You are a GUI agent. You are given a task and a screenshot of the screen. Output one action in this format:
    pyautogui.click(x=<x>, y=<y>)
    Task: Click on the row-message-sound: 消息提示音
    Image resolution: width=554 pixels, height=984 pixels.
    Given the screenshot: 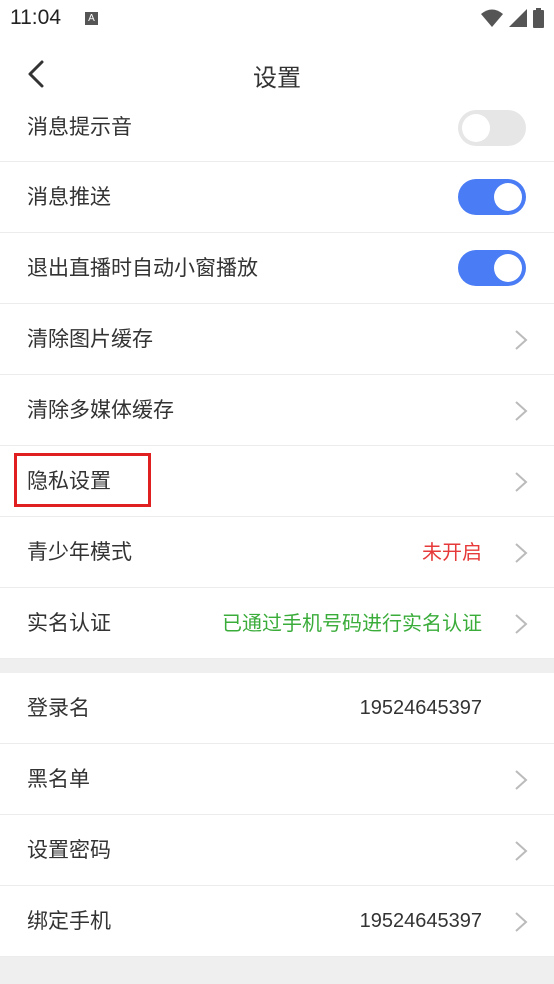 What is the action you would take?
    pyautogui.click(x=277, y=136)
    